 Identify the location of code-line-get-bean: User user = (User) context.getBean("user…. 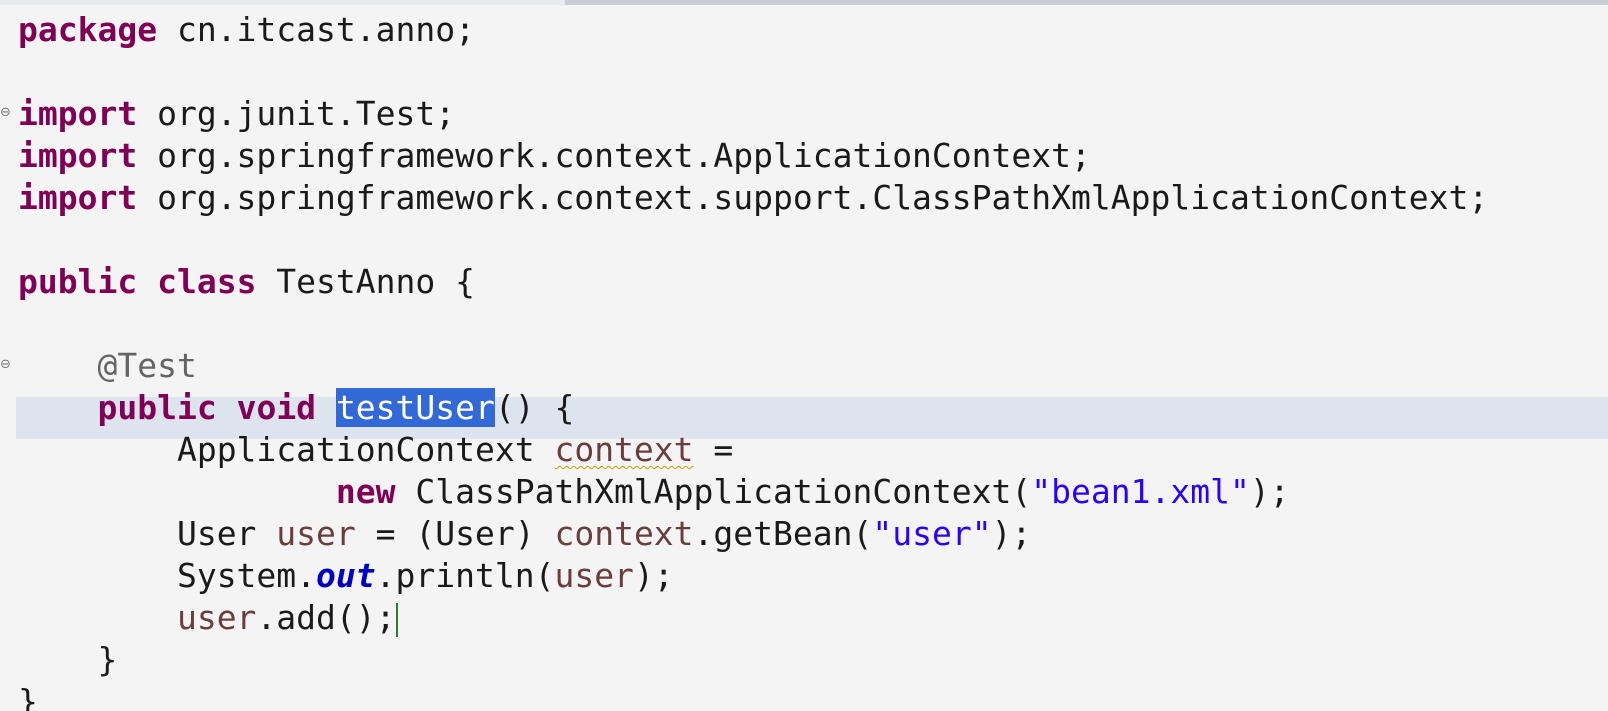
(524, 534).